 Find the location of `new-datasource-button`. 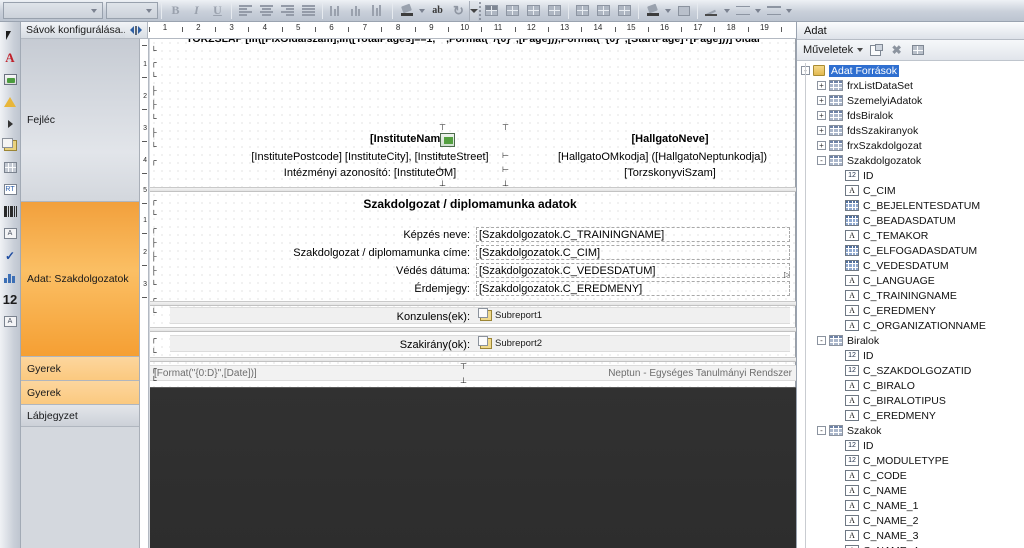

new-datasource-button is located at coordinates (875, 50).